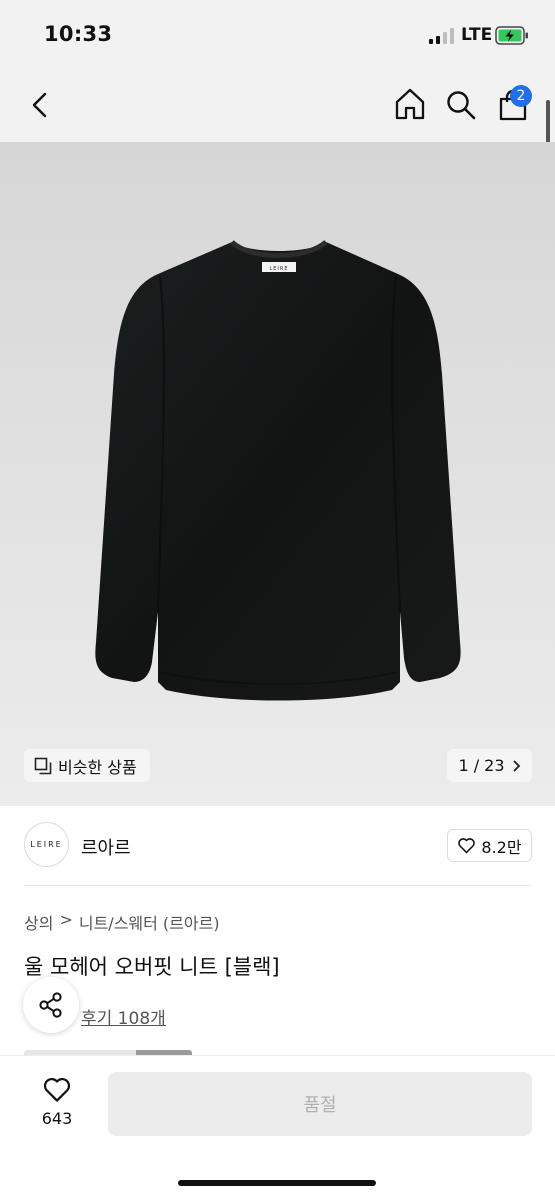 Image resolution: width=555 pixels, height=1200 pixels. Describe the element at coordinates (516, 765) in the screenshot. I see `chevron-right-icon` at that location.